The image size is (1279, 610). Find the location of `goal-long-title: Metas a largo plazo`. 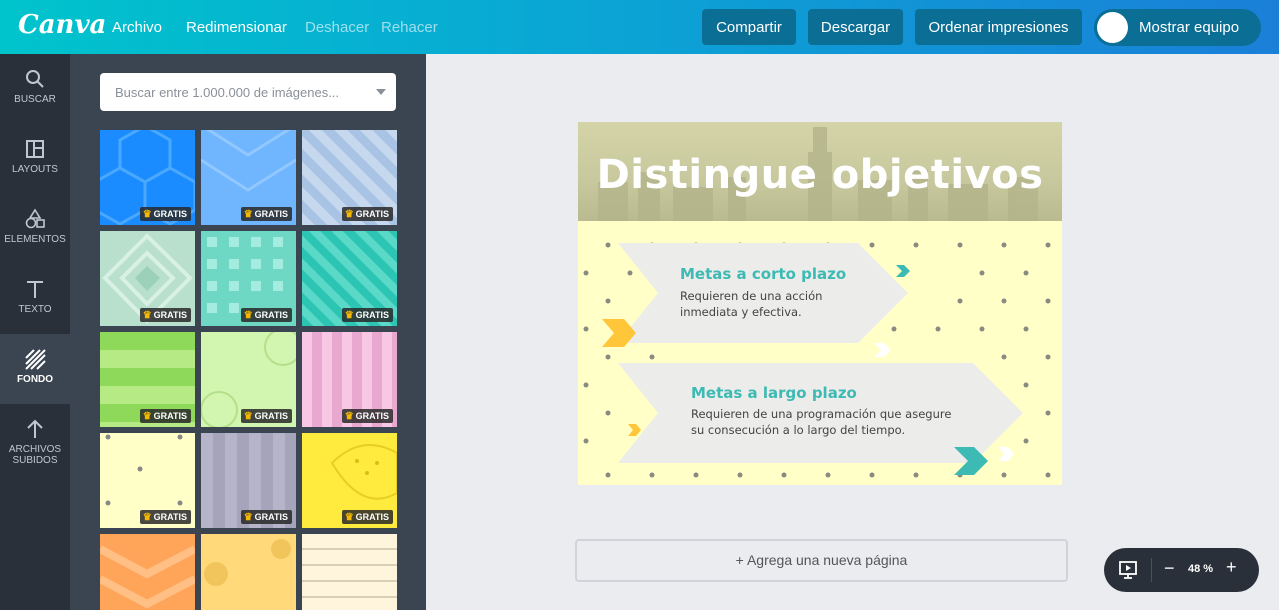

goal-long-title: Metas a largo plazo is located at coordinates (774, 393).